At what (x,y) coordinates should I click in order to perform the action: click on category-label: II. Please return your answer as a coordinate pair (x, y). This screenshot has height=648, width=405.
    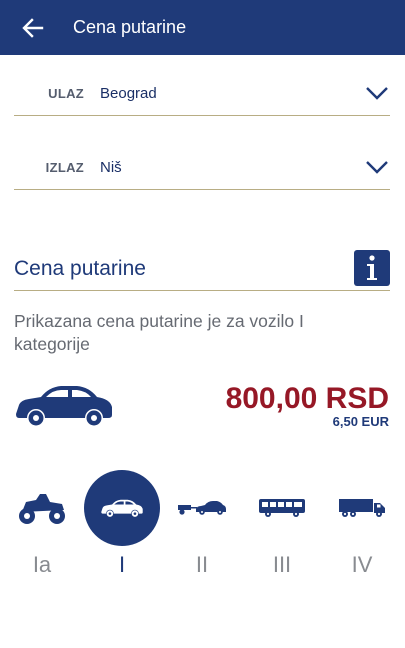
    Looking at the image, I should click on (202, 564).